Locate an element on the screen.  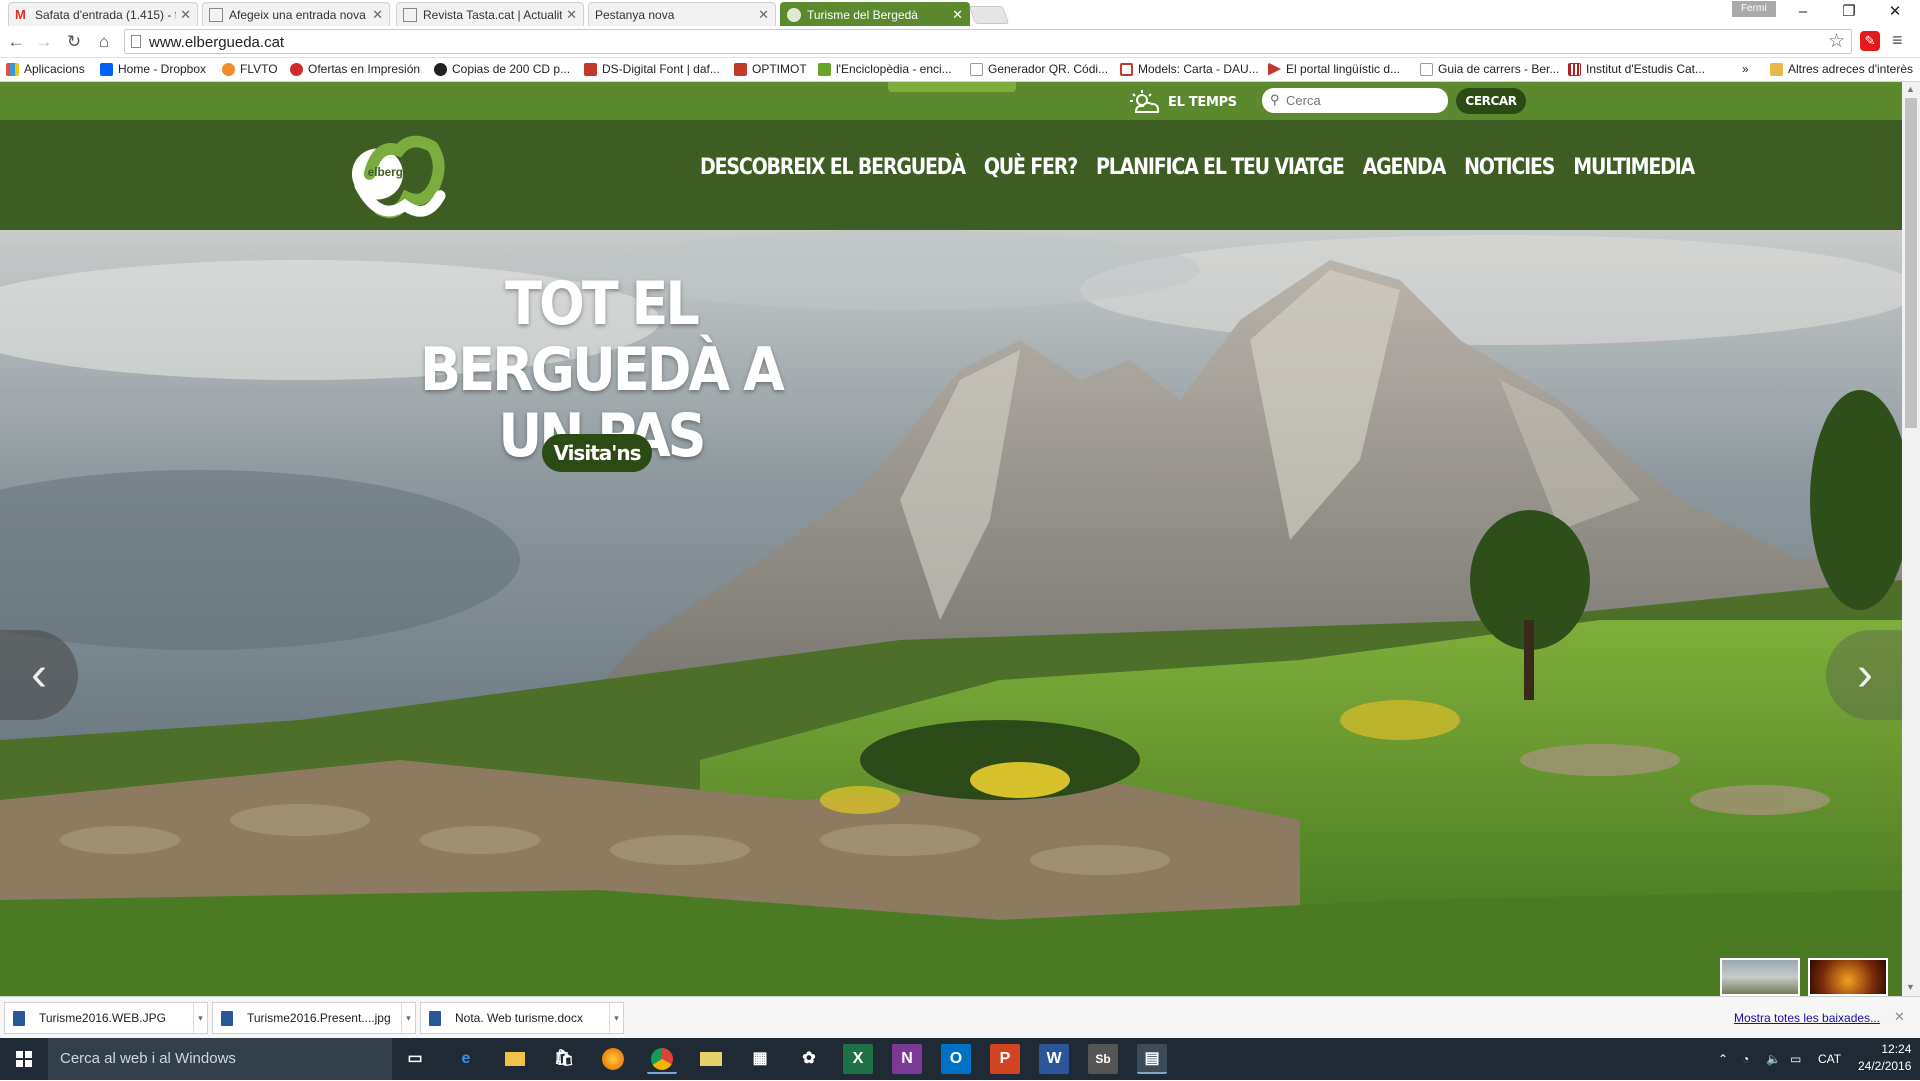
back-icon: ← is located at coordinates (16, 42).